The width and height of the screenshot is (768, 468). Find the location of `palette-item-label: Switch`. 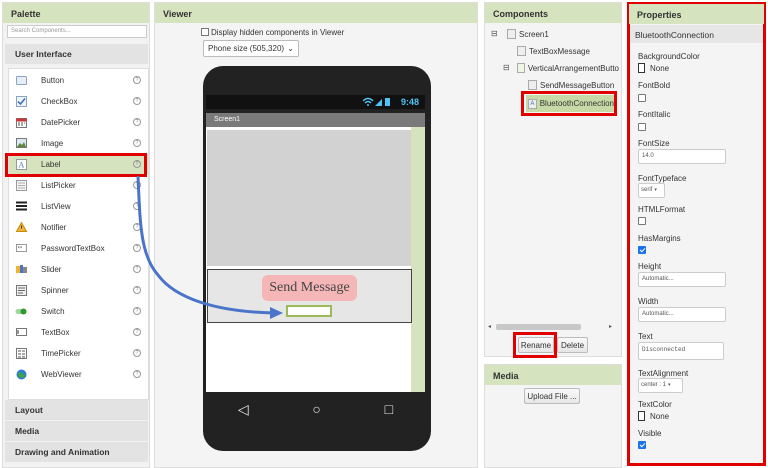

palette-item-label: Switch is located at coordinates (53, 311).